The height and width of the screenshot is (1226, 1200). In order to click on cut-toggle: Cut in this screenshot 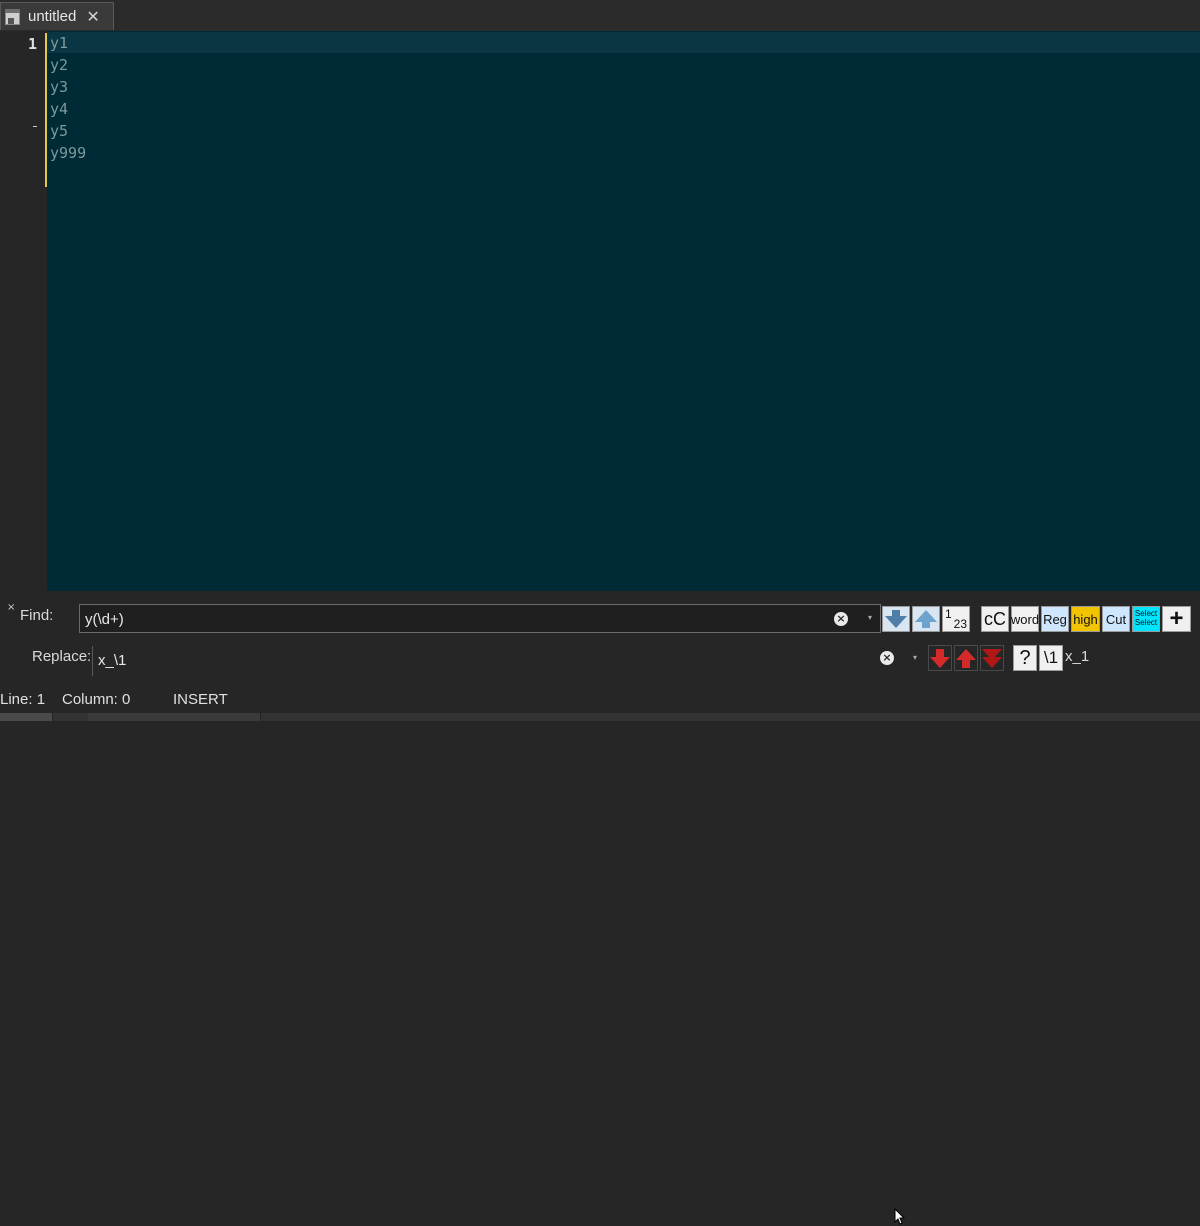, I will do `click(1116, 619)`.